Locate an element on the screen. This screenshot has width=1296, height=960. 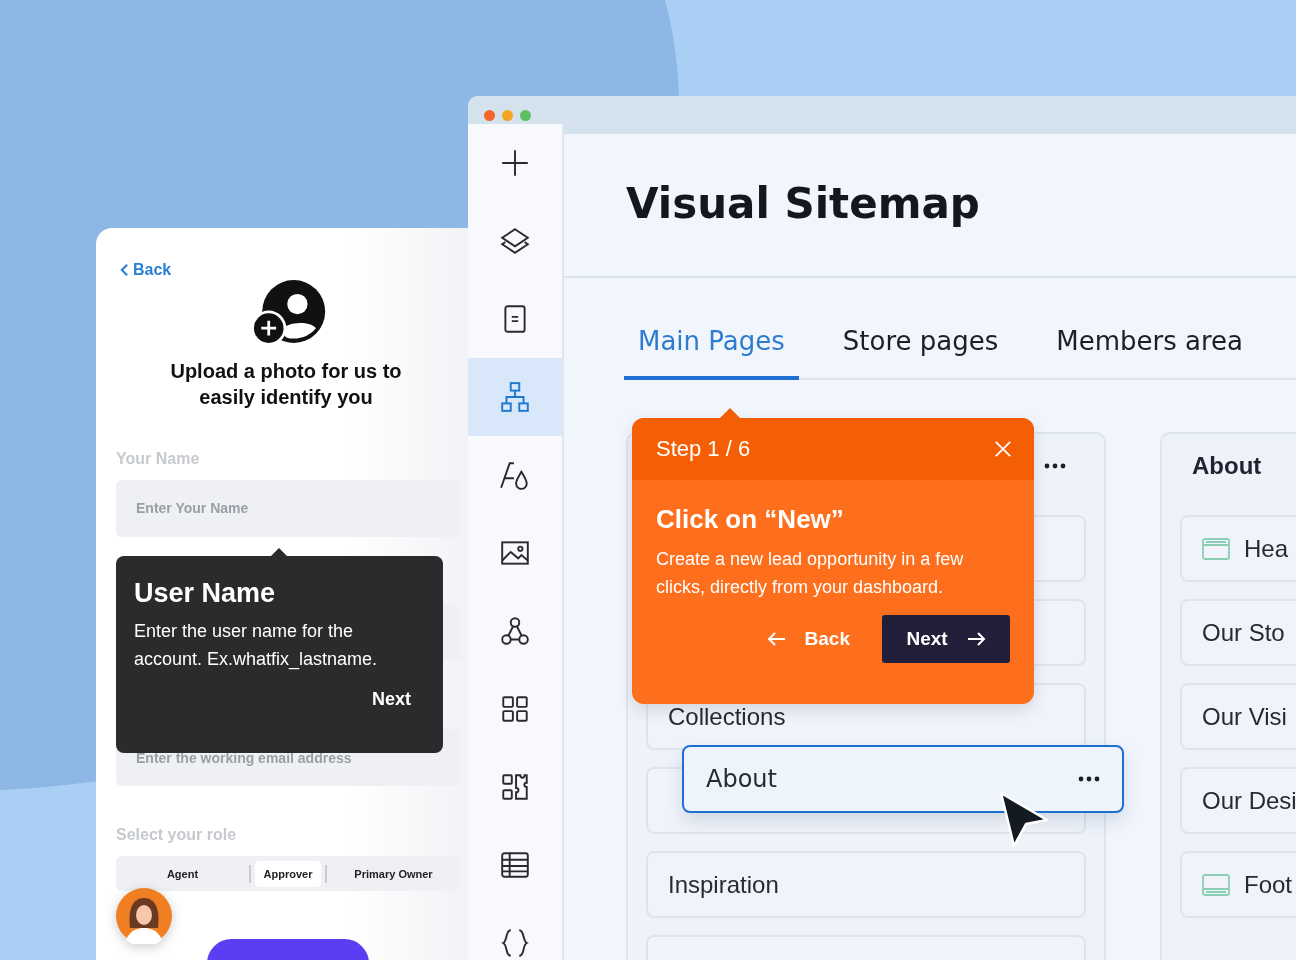
name-field: Enter Your Name is located at coordinates (288, 508).